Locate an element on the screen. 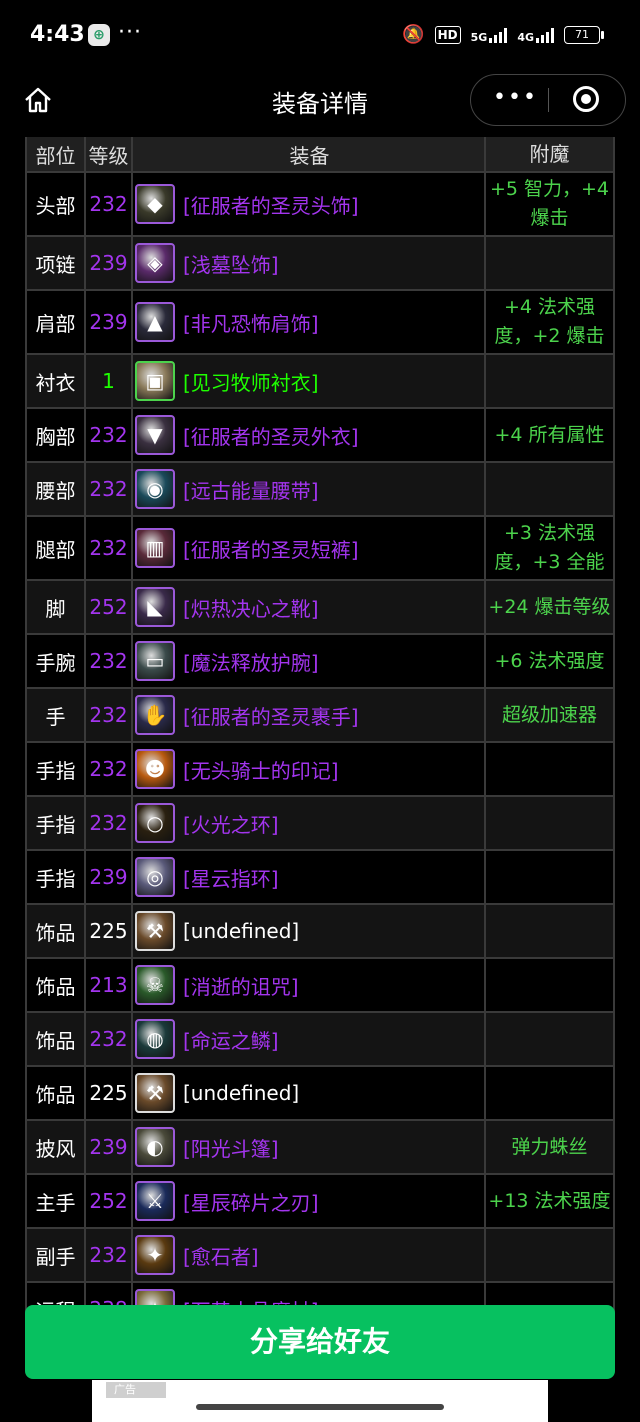 The image size is (640, 1422). item-cell: ◐ [阳光斗篷] is located at coordinates (309, 1147).